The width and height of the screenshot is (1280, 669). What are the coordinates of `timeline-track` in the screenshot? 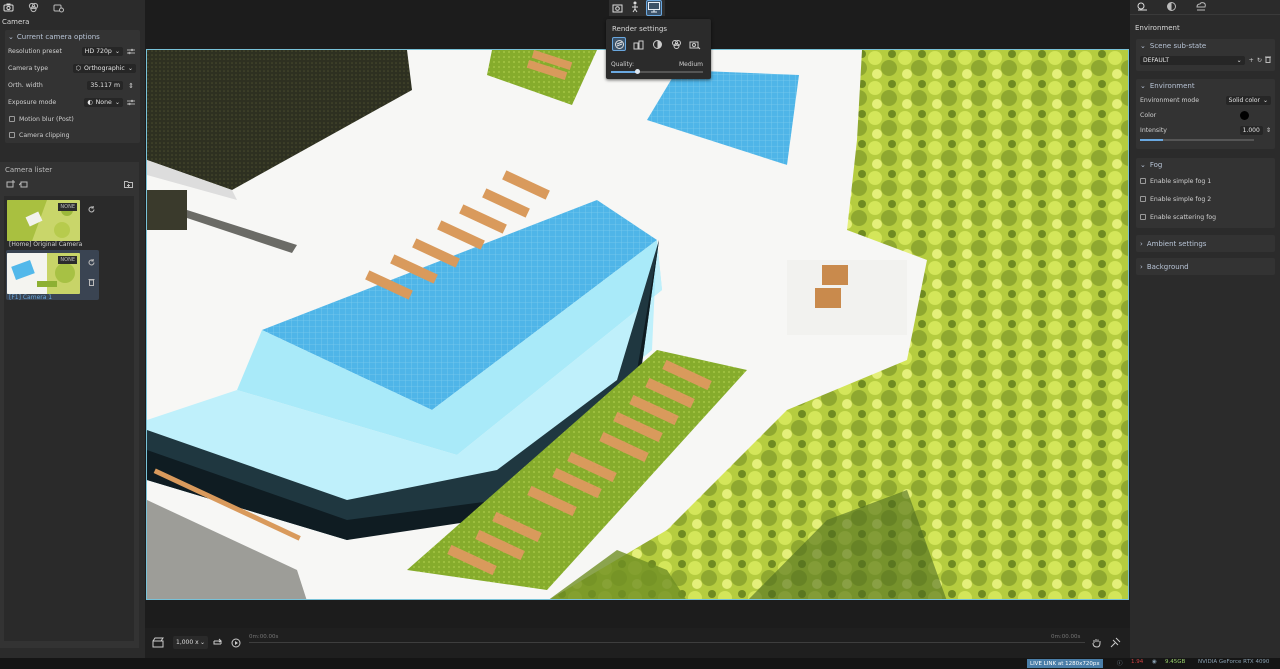 It's located at (667, 642).